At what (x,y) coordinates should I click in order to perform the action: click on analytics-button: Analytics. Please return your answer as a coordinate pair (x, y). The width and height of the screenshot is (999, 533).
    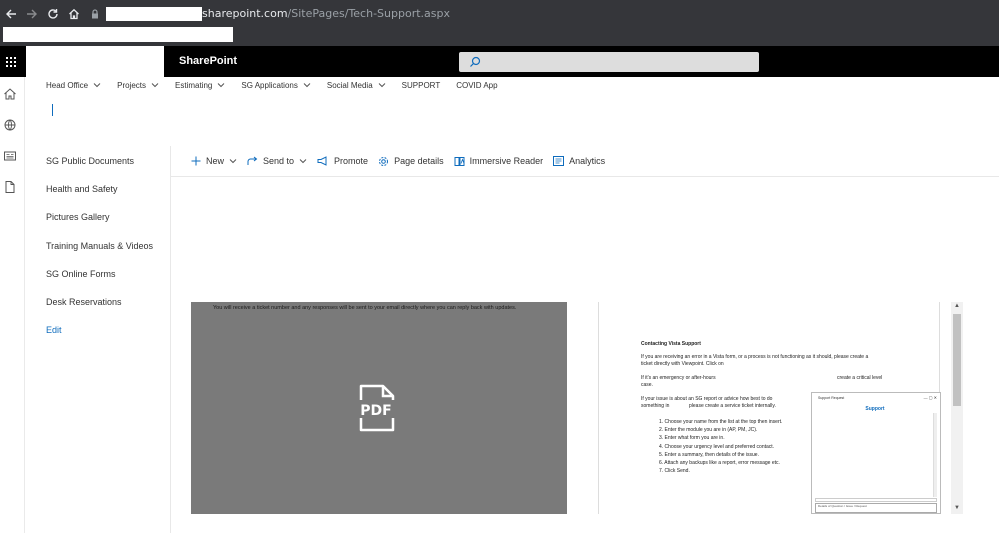
    Looking at the image, I should click on (579, 161).